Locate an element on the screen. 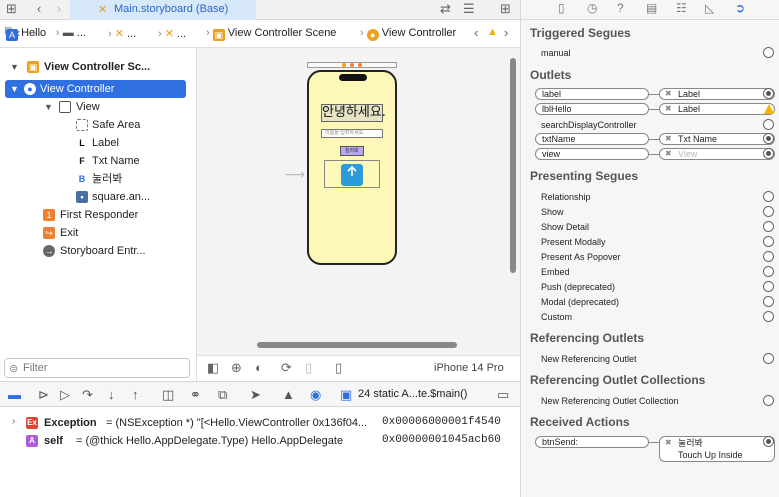 The image size is (779, 497). filter-input is located at coordinates (97, 368).